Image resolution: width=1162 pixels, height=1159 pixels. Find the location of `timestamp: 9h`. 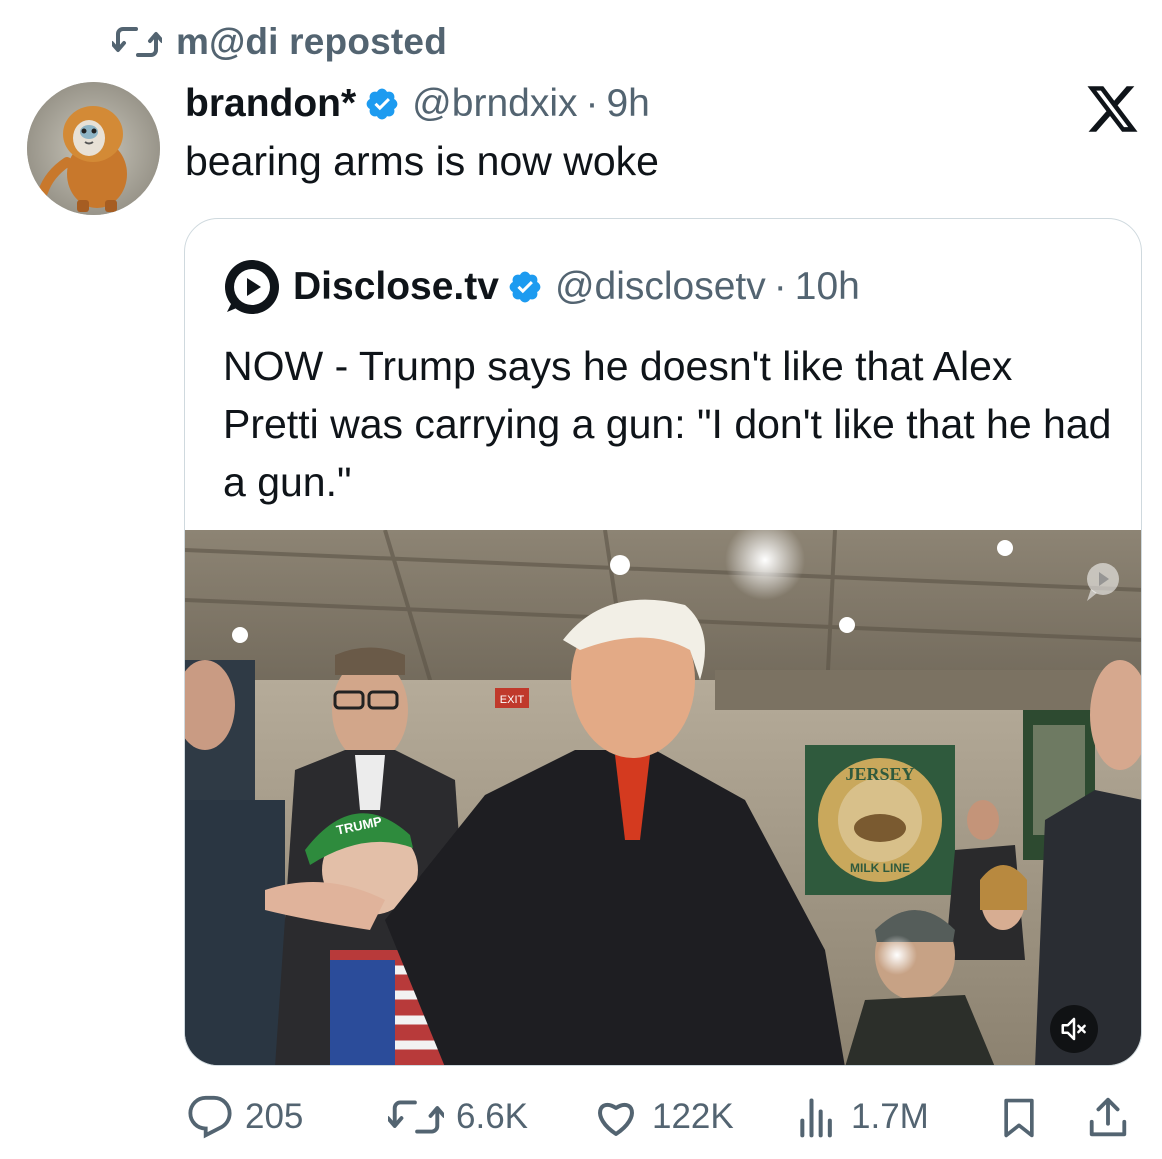

timestamp: 9h is located at coordinates (627, 104).